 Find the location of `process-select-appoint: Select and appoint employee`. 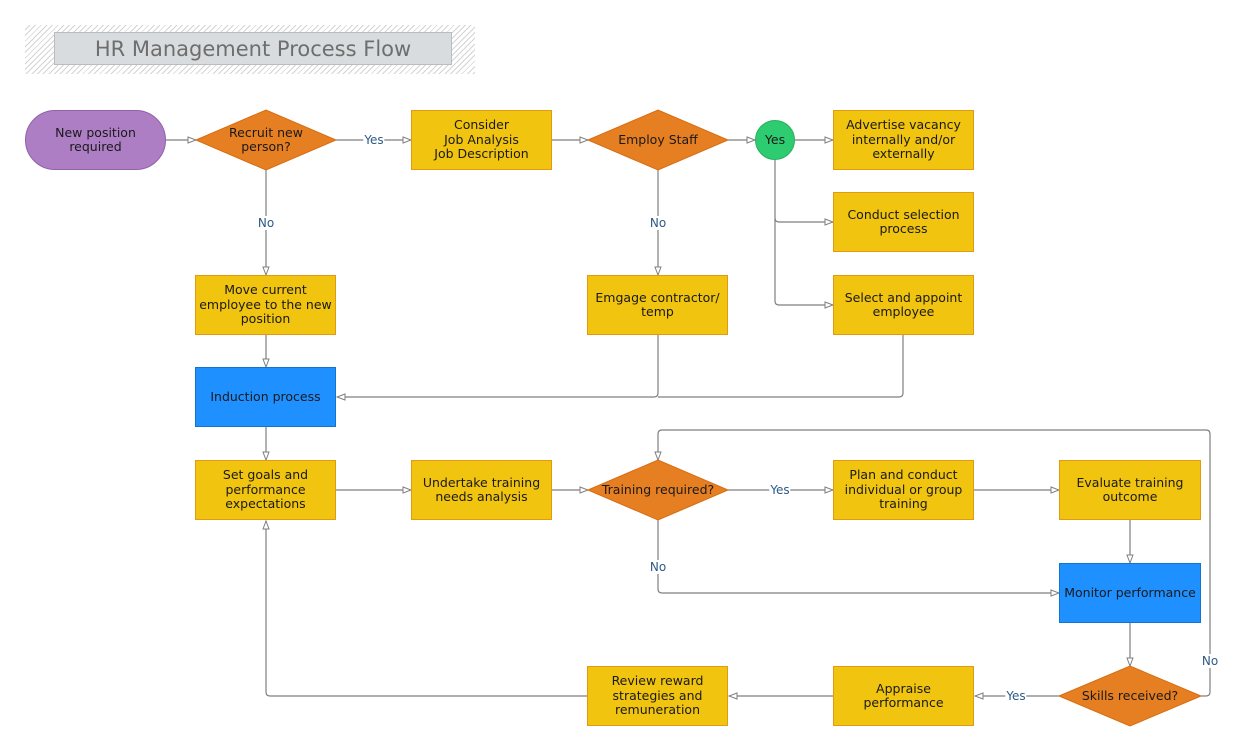

process-select-appoint: Select and appoint employee is located at coordinates (903, 305).